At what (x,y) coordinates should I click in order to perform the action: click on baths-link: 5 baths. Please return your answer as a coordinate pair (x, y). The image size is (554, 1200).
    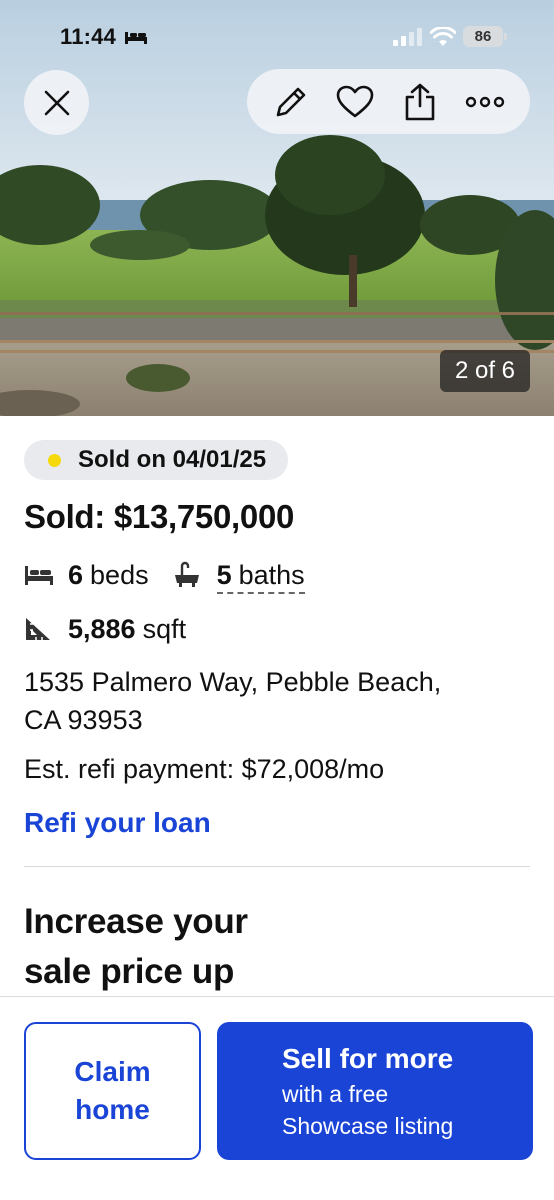
    Looking at the image, I should click on (260, 575).